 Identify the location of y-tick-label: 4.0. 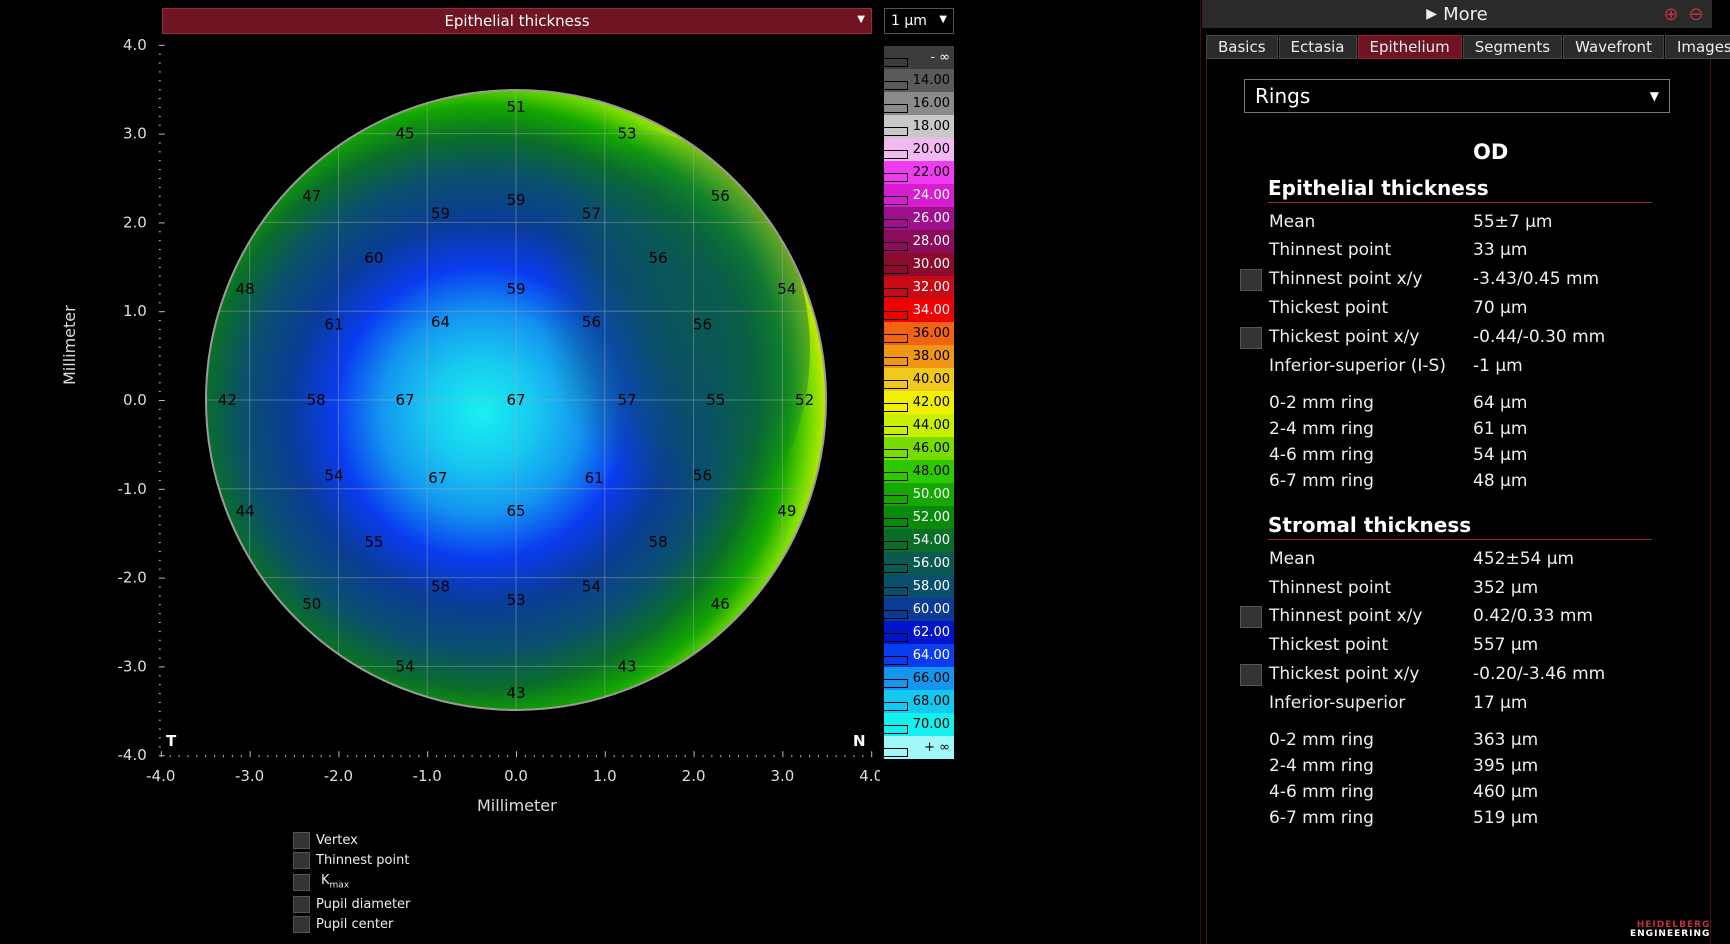
(135, 45).